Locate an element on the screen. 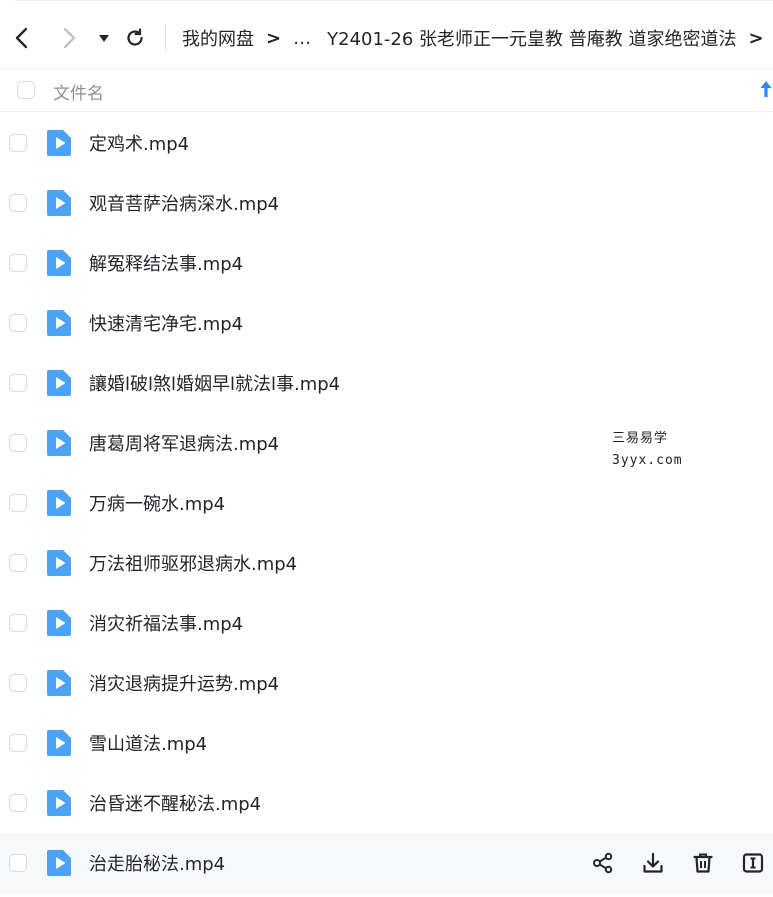 The height and width of the screenshot is (897, 773). file-name: 定鸡术.mp4 is located at coordinates (139, 143).